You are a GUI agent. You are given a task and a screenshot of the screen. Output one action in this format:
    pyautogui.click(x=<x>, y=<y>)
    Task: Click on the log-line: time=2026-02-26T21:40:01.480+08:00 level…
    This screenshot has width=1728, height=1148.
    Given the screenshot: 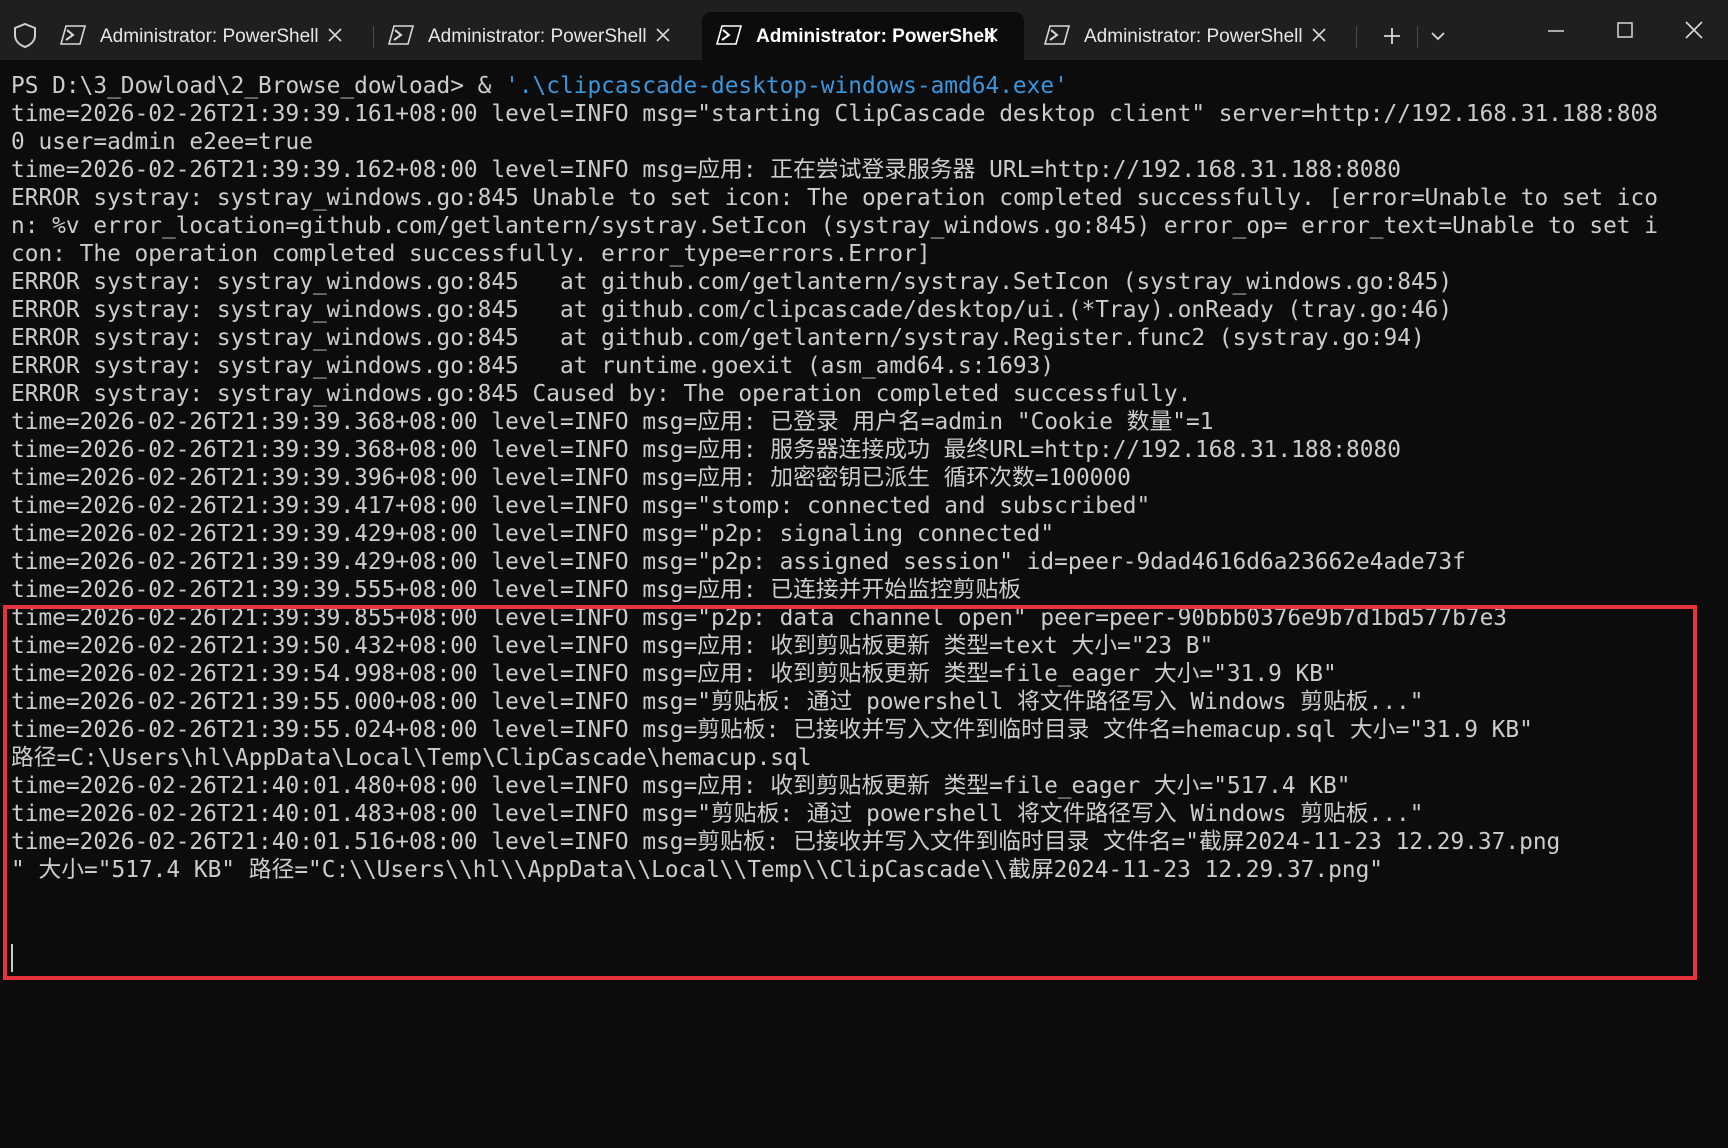 What is the action you would take?
    pyautogui.click(x=681, y=786)
    